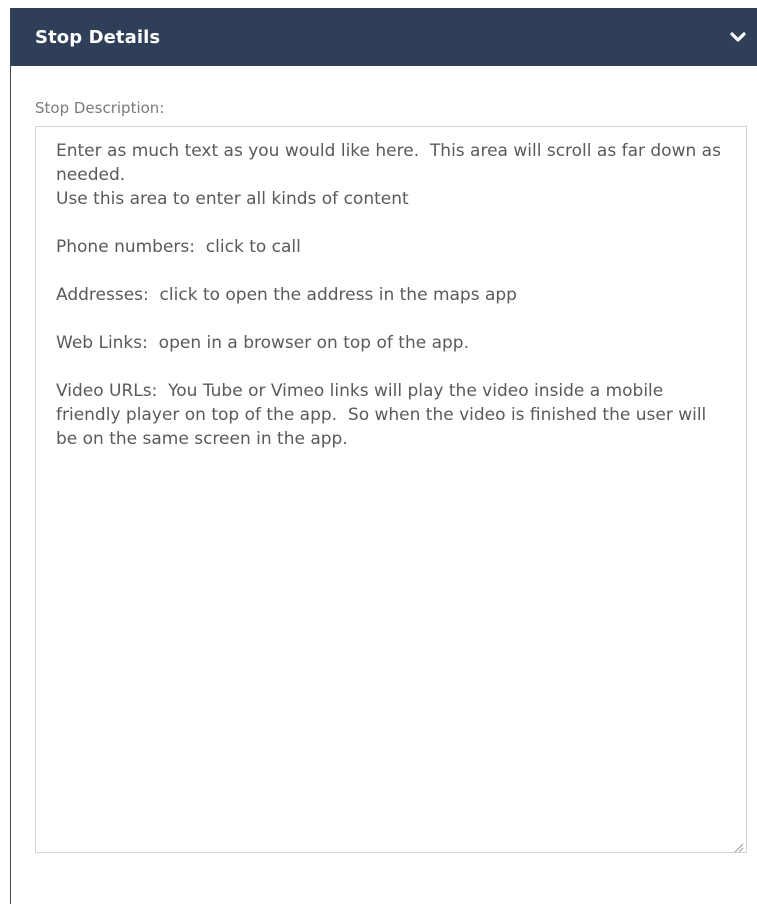  Describe the element at coordinates (384, 37) in the screenshot. I see `stop-details-header: Stop Details` at that location.